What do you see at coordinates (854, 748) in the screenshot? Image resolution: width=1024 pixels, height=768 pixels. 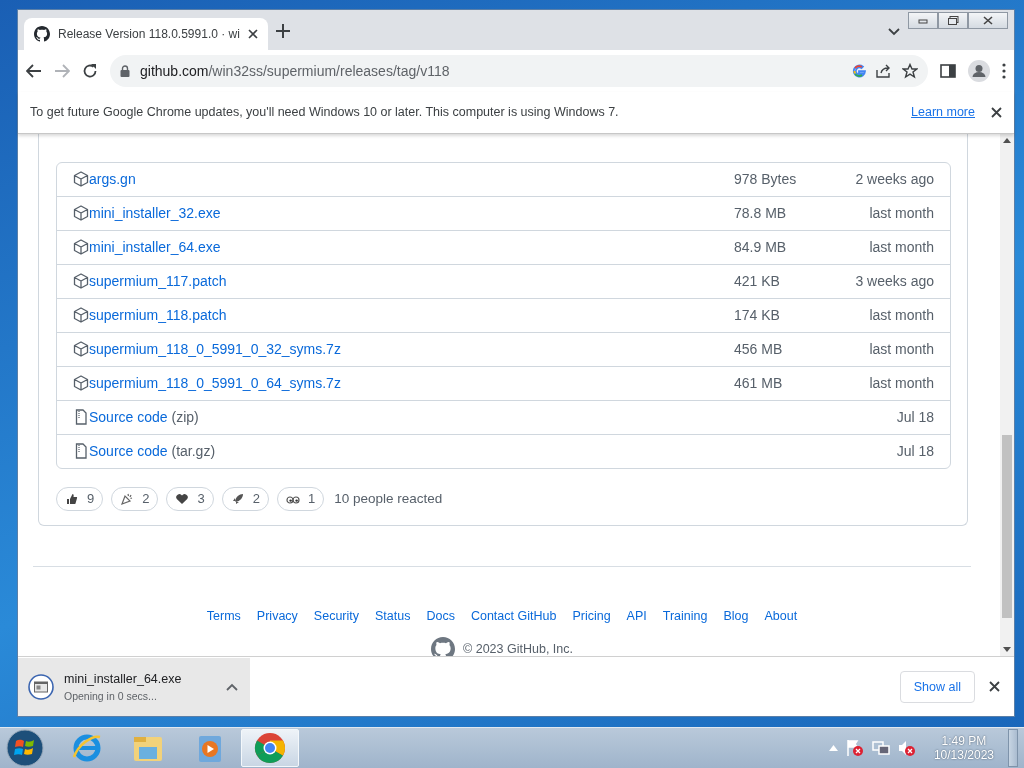 I see `flag-error-icon` at bounding box center [854, 748].